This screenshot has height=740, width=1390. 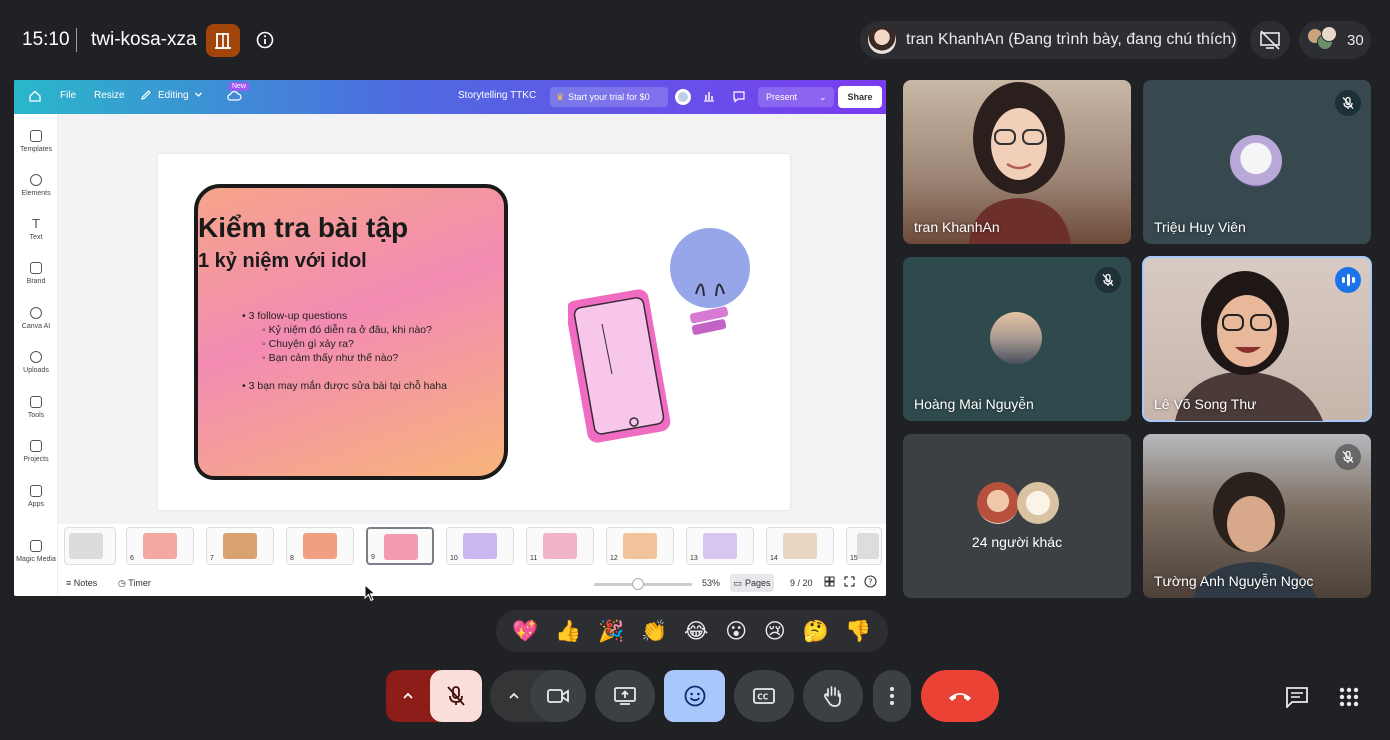 I want to click on pages-button: ▭ Pages, so click(x=752, y=583).